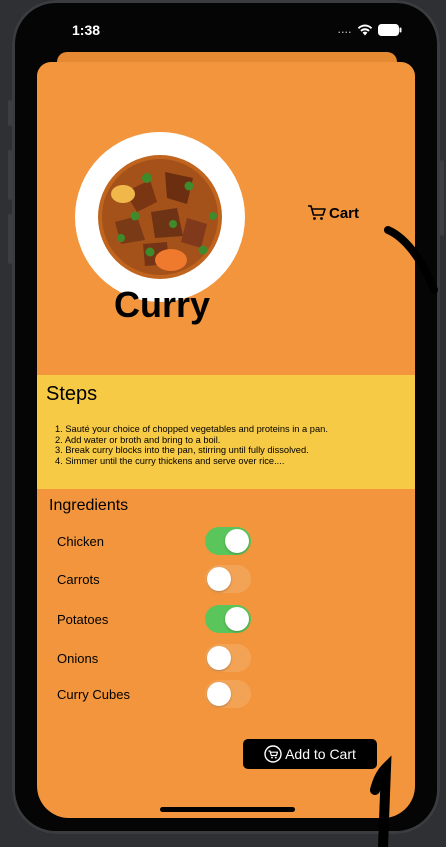 The height and width of the screenshot is (847, 446). I want to click on ingredient-label: Onions, so click(78, 658).